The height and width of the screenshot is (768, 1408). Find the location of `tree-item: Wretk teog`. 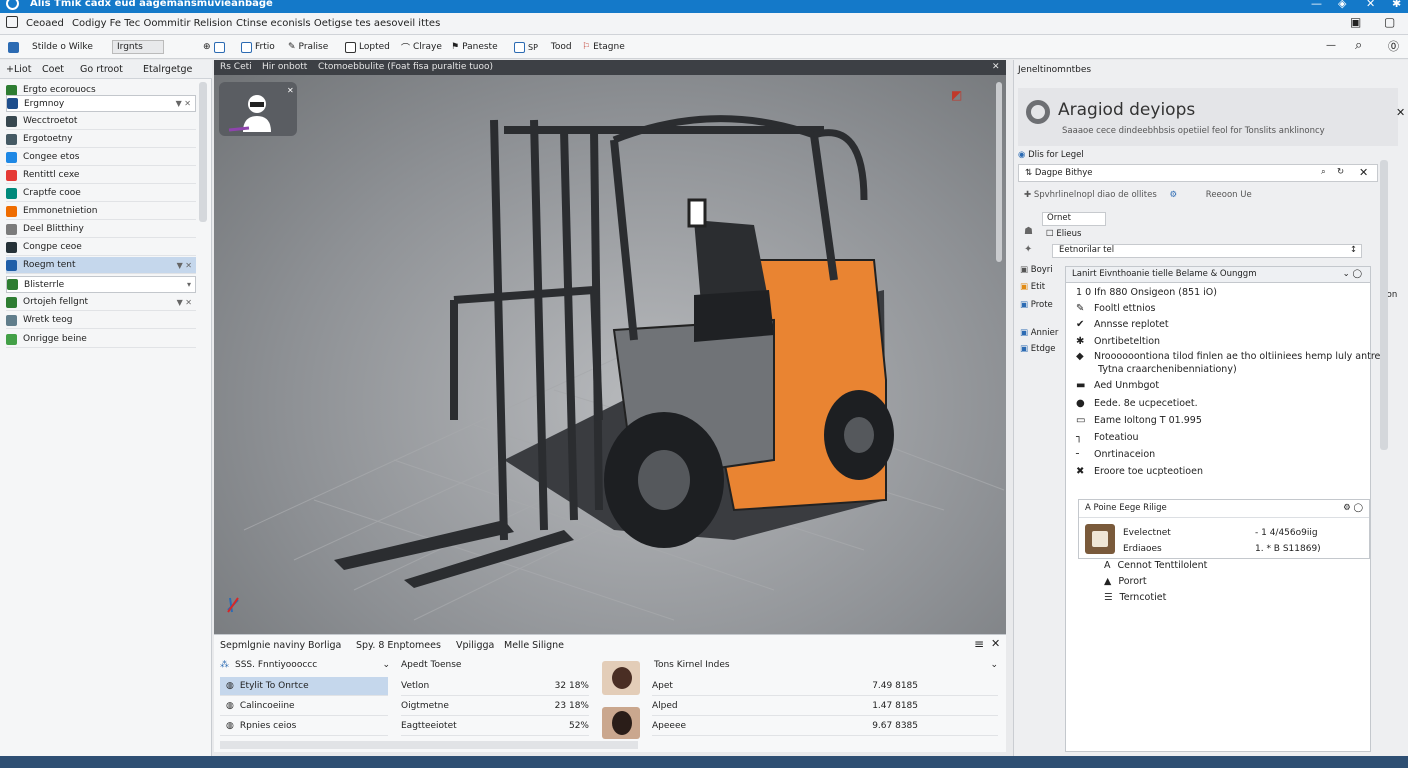

tree-item: Wretk teog is located at coordinates (101, 320).